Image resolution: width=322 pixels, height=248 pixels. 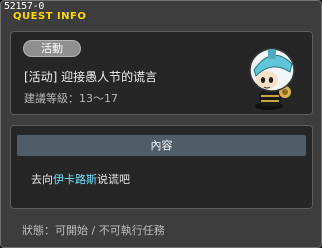 I want to click on content-prefix: 去向, so click(x=42, y=179).